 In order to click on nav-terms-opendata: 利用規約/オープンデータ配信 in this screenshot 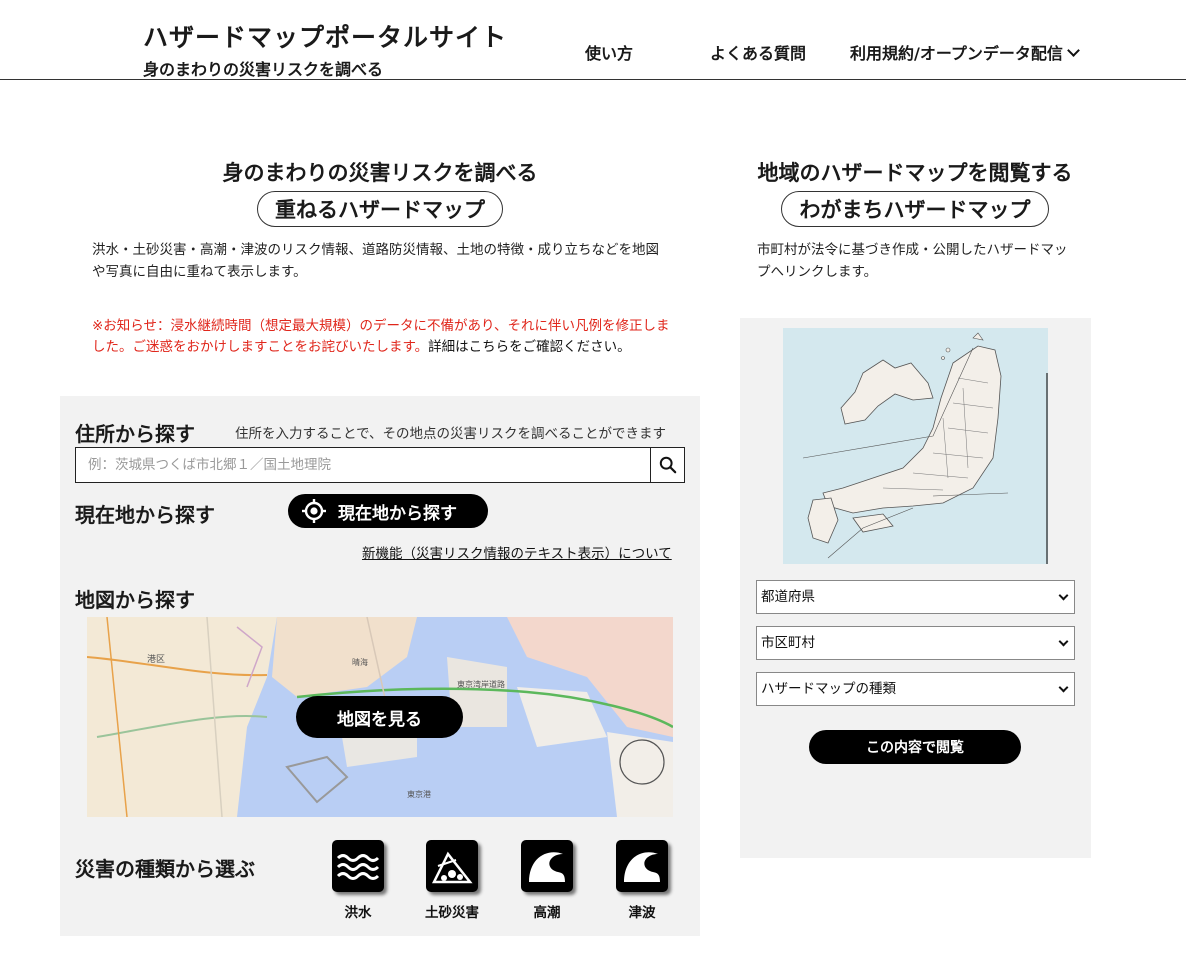, I will do `click(965, 52)`.